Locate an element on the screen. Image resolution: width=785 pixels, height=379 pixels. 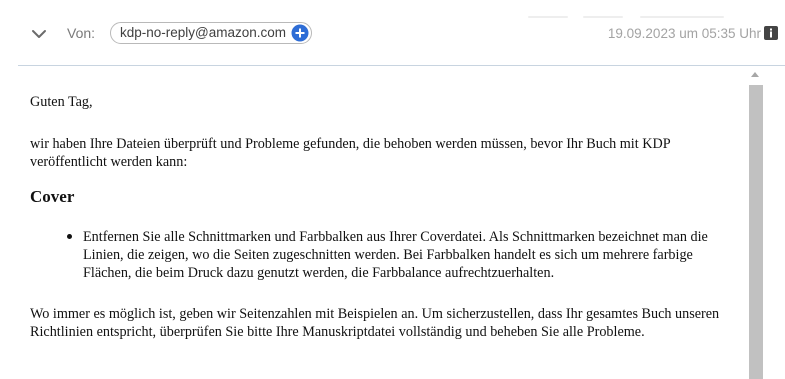
scrollbar-thumb is located at coordinates (756, 232).